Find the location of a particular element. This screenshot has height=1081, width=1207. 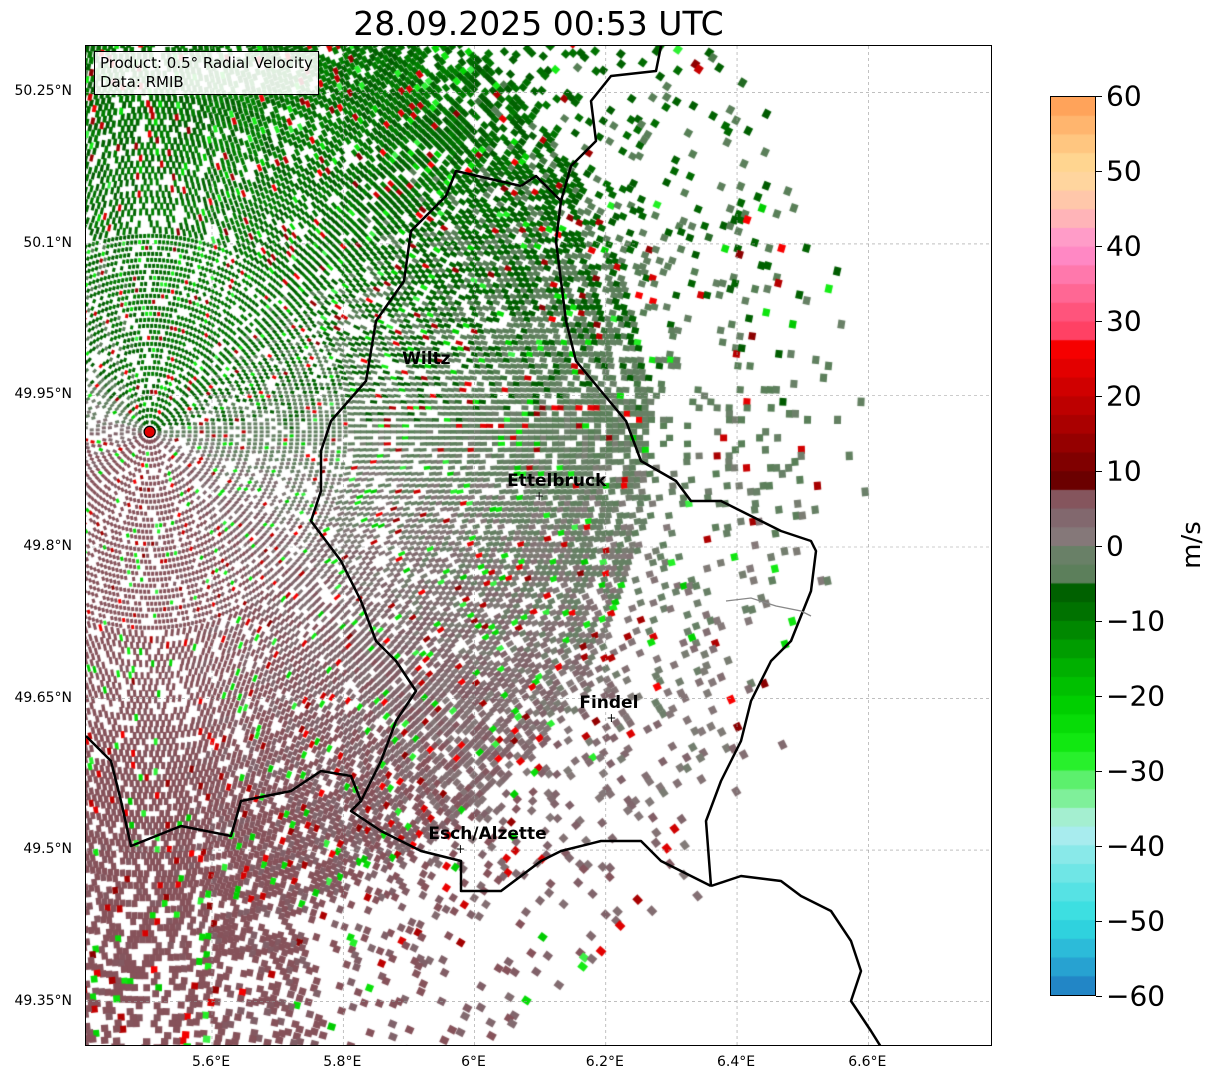

y-tick-label: 50.1°N is located at coordinates (47, 242).